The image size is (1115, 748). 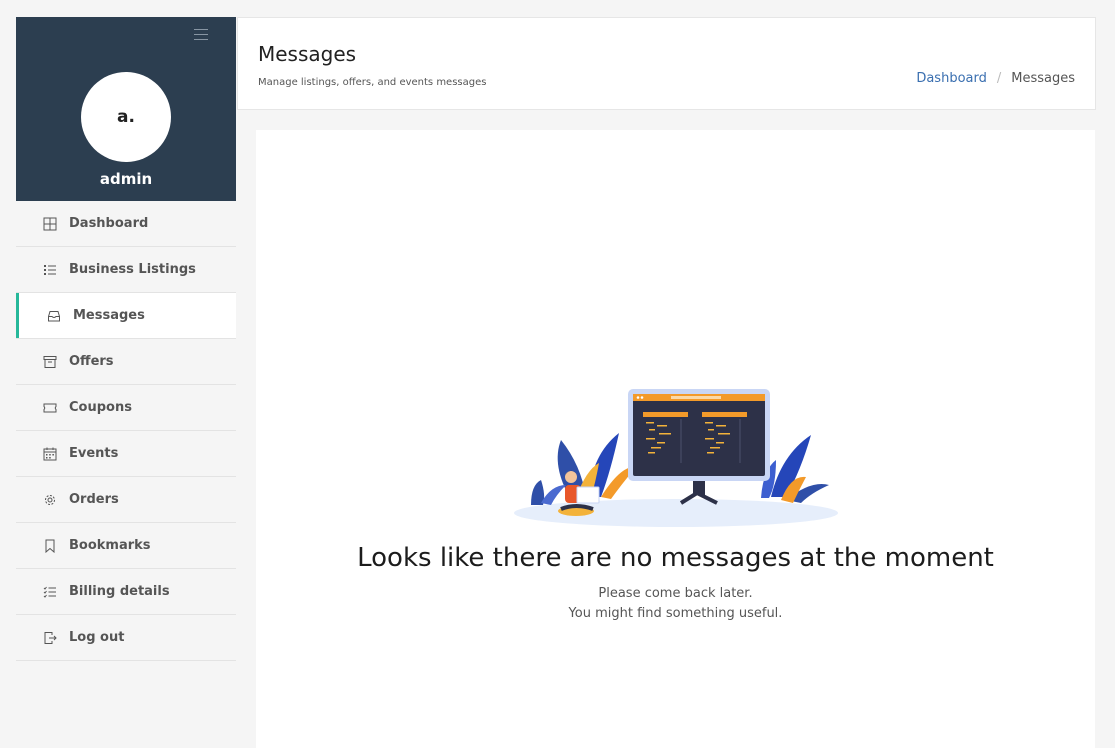 What do you see at coordinates (201, 35) in the screenshot?
I see `menu-toggle-icon` at bounding box center [201, 35].